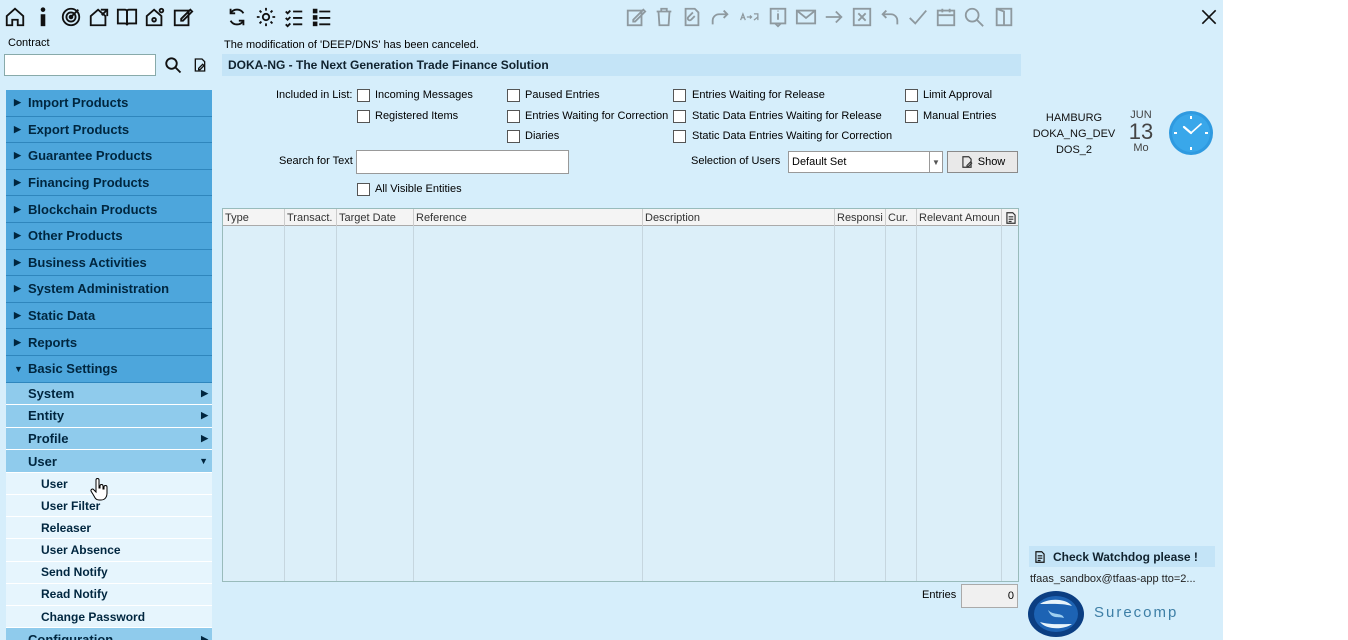 The height and width of the screenshot is (640, 1348). What do you see at coordinates (237, 17) in the screenshot?
I see `refresh-icon` at bounding box center [237, 17].